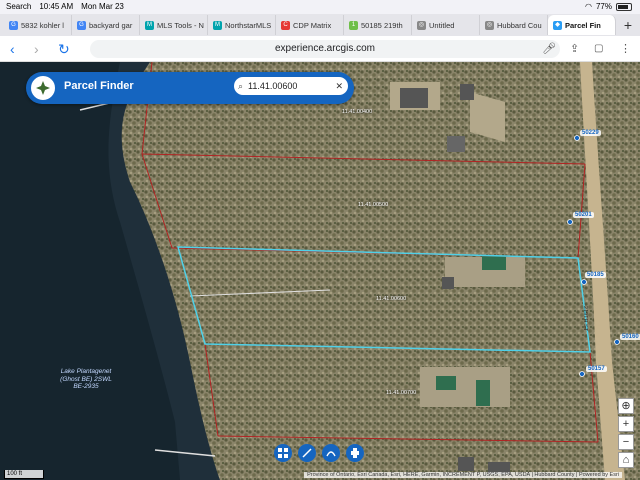 The height and width of the screenshot is (480, 640). I want to click on tab-label: Hubbard Cou, so click(519, 25).